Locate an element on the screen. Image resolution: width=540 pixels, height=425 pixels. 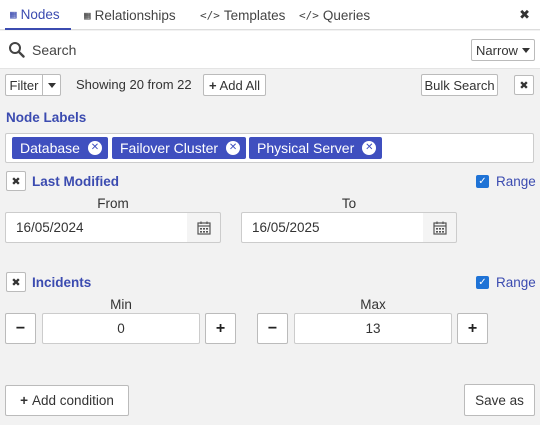
chip-label: Physical Server is located at coordinates (306, 148).